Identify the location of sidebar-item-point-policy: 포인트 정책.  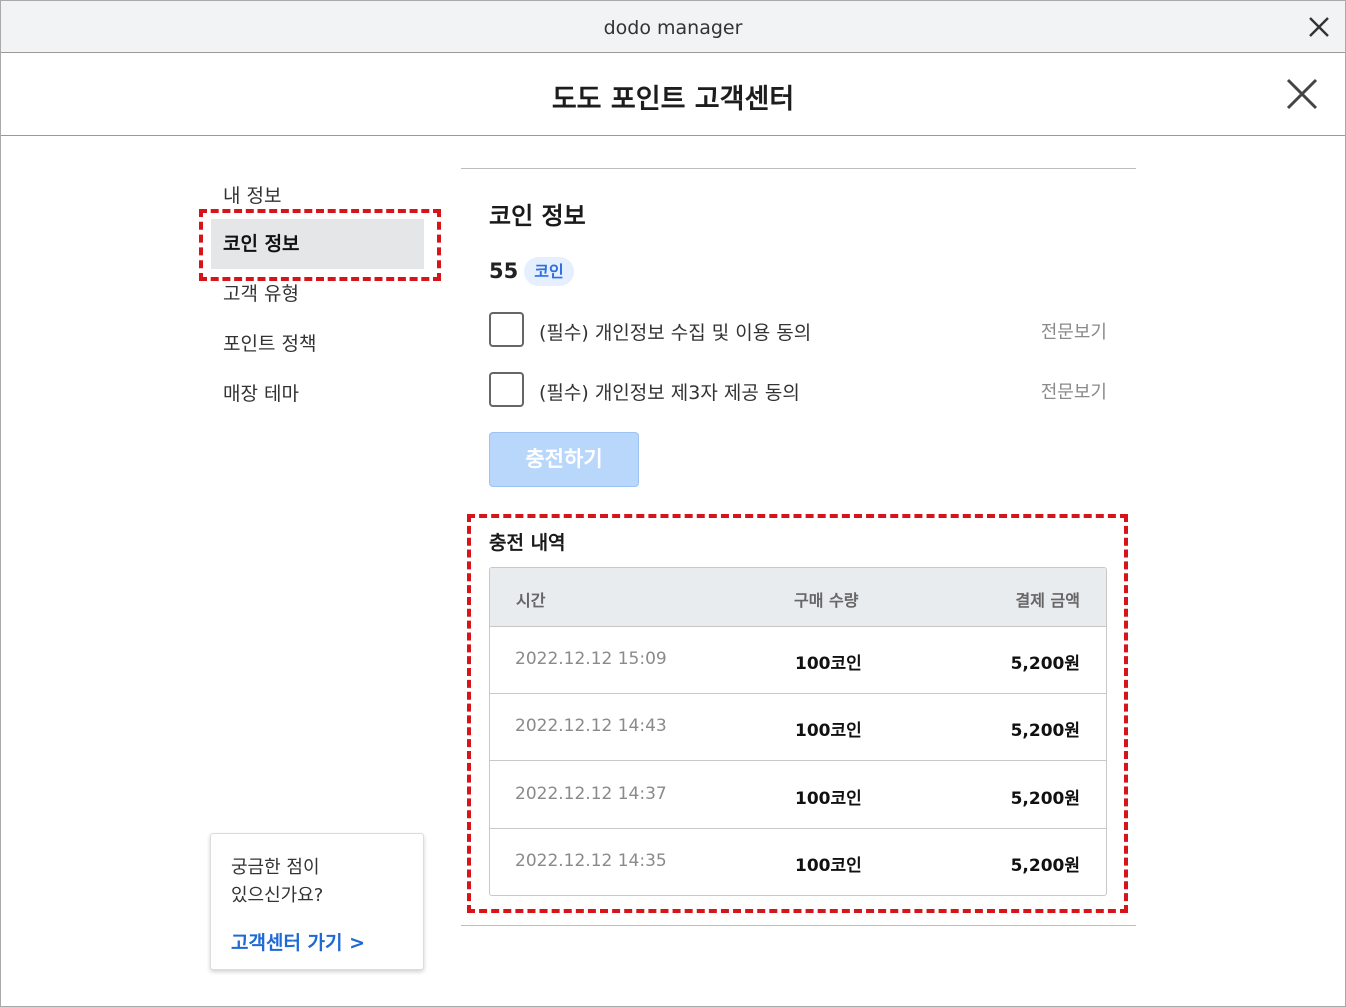
(317, 344).